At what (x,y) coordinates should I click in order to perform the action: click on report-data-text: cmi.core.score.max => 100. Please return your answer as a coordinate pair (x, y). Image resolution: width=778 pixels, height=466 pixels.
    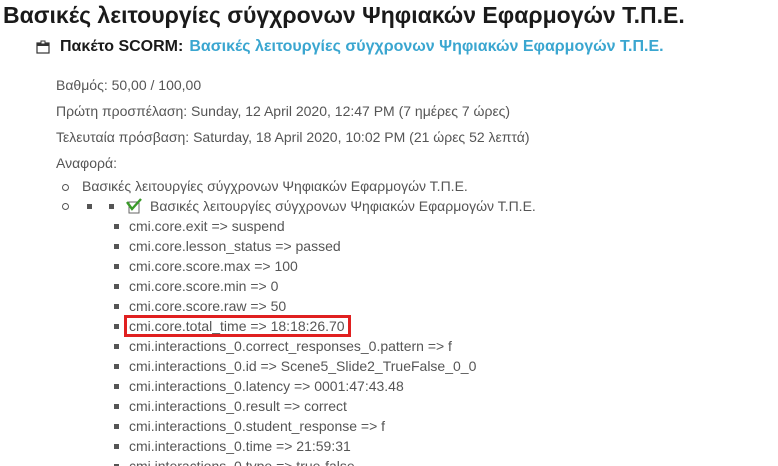
    Looking at the image, I should click on (213, 266).